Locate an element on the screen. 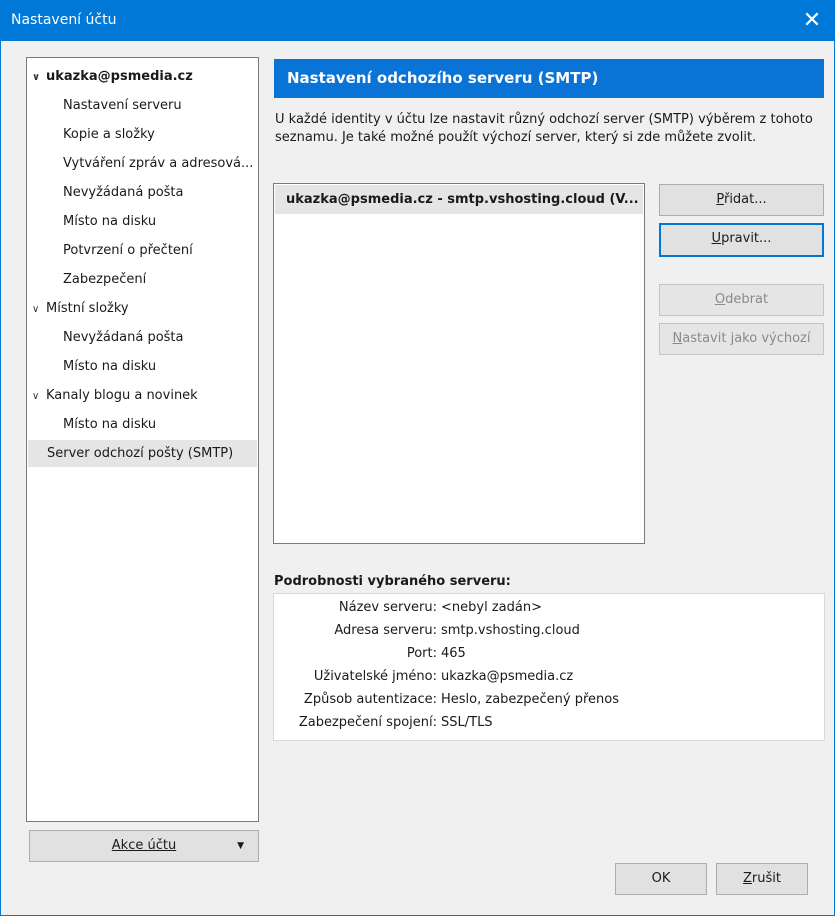 This screenshot has height=916, width=835. ok-button: OK is located at coordinates (661, 879).